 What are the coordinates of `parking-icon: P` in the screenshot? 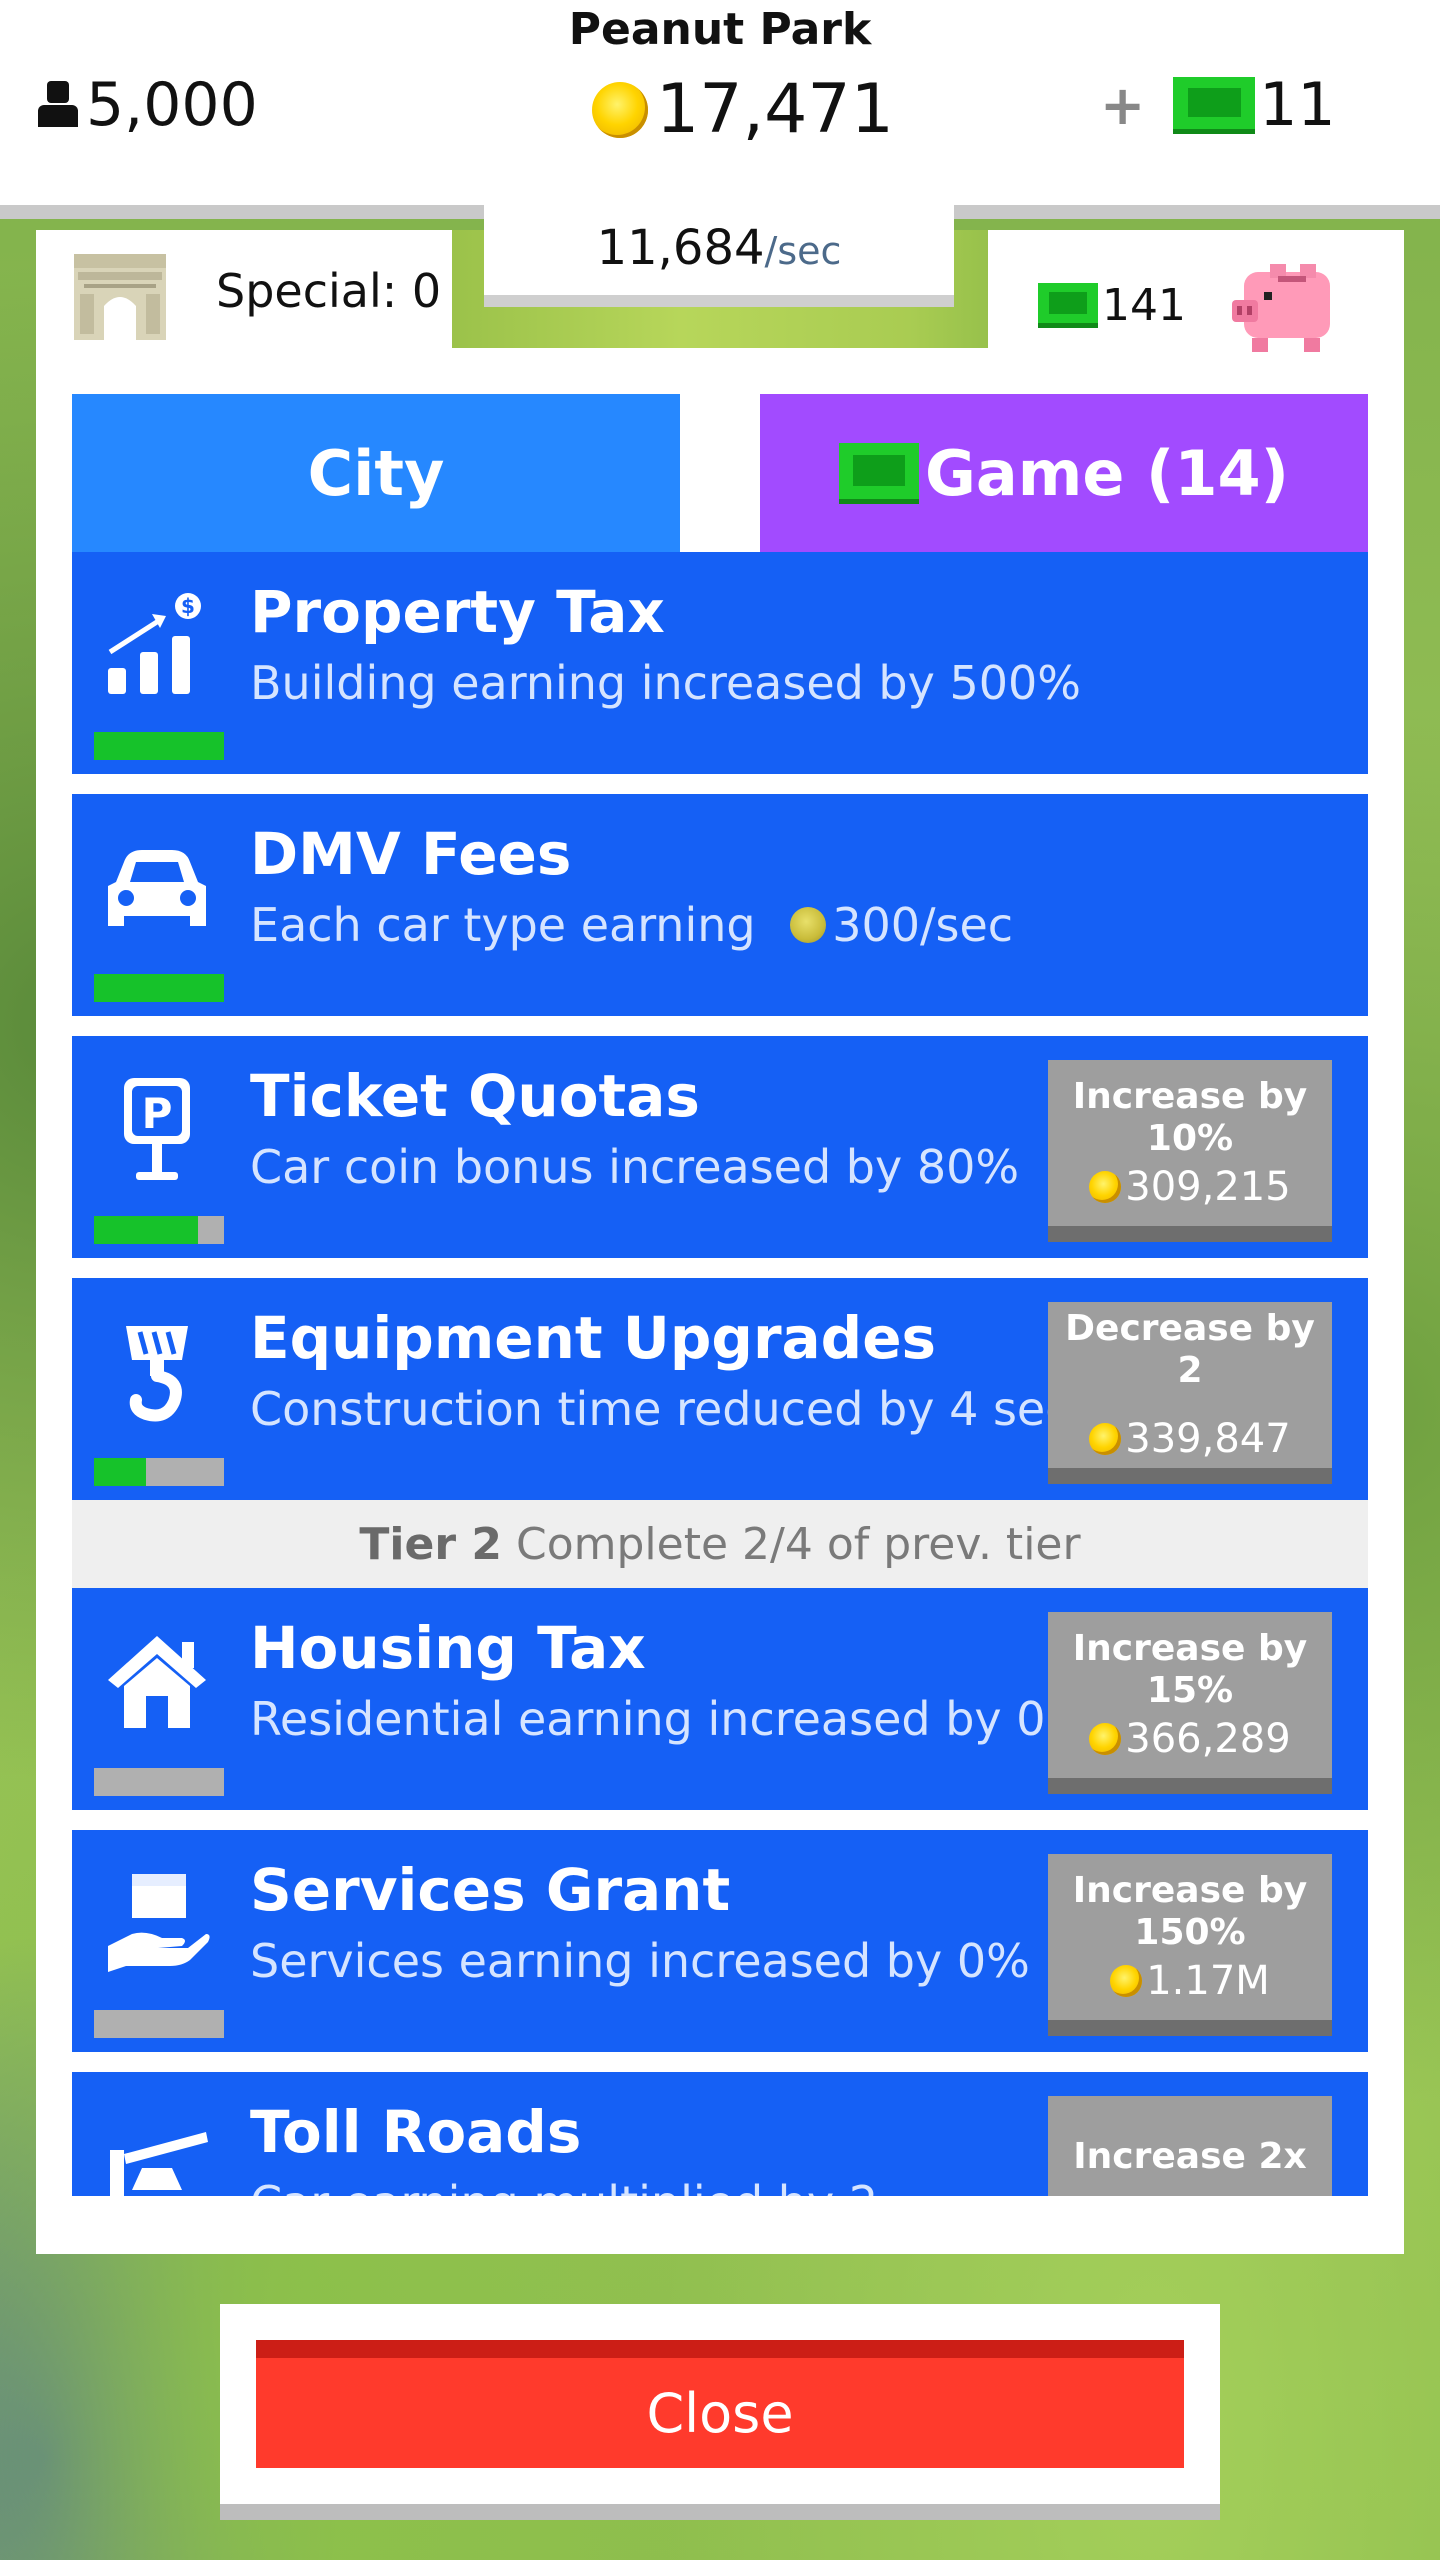 It's located at (157, 1129).